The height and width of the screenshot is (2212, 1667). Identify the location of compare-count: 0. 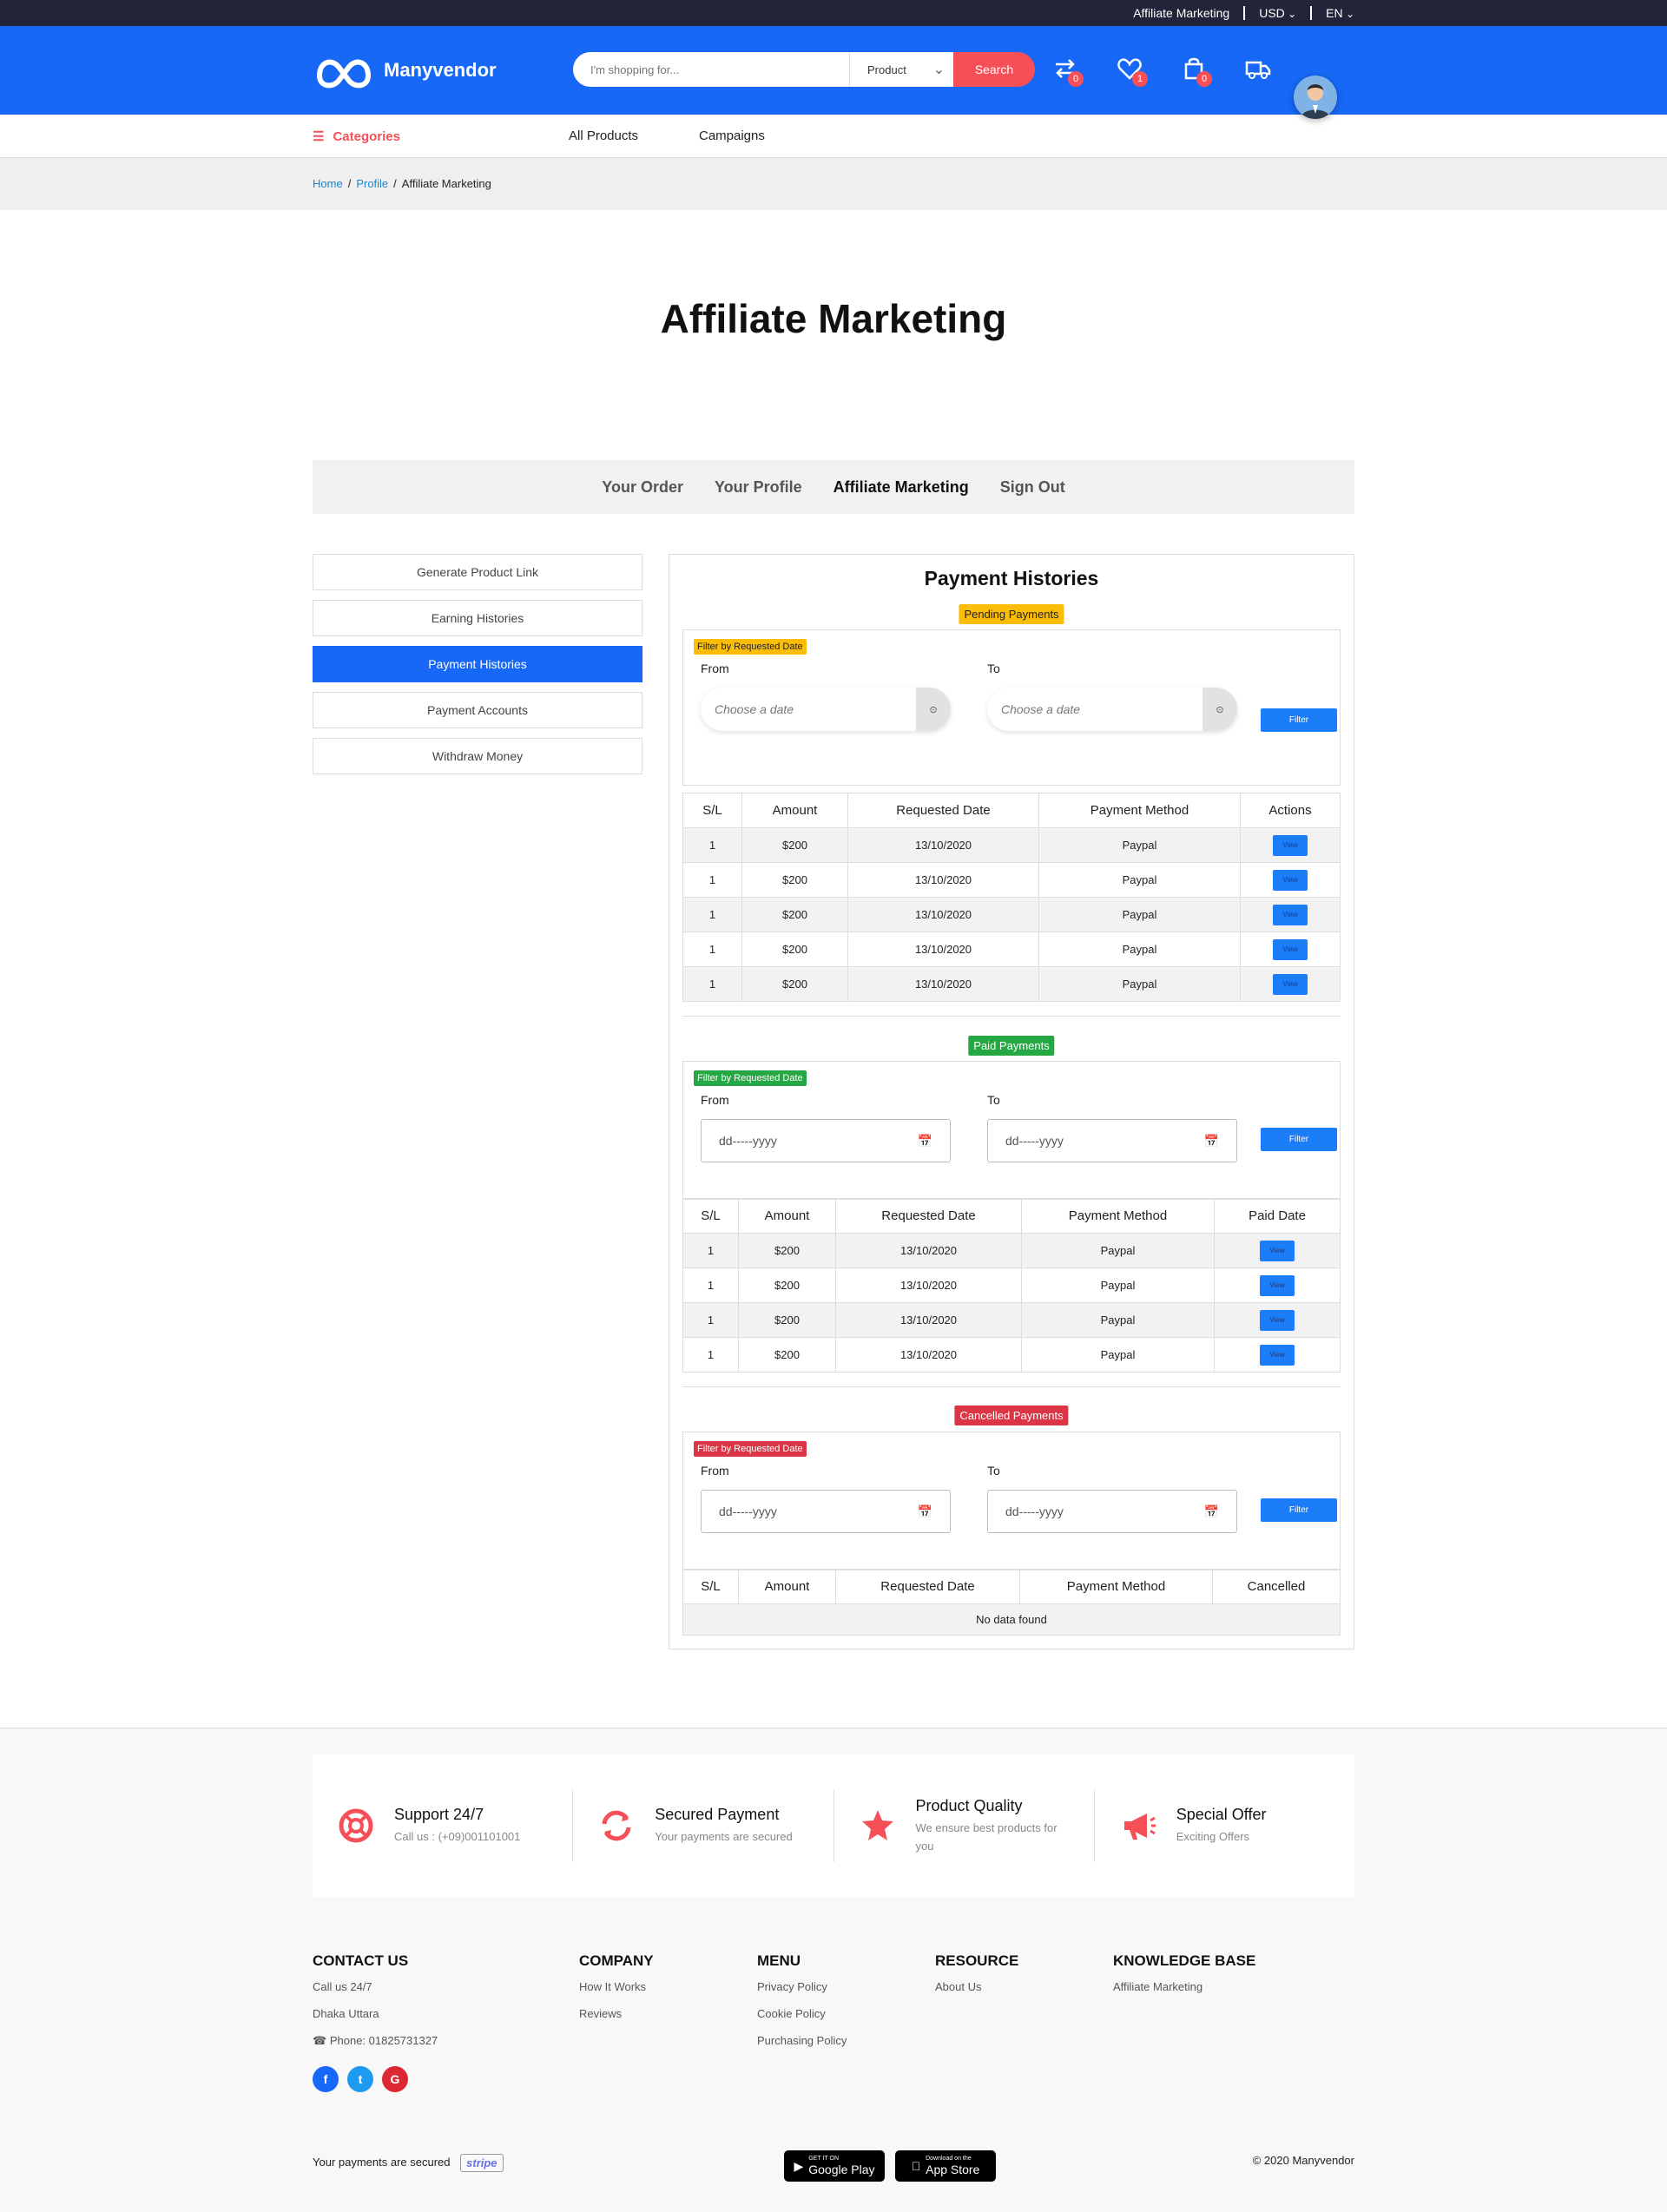
(1076, 79).